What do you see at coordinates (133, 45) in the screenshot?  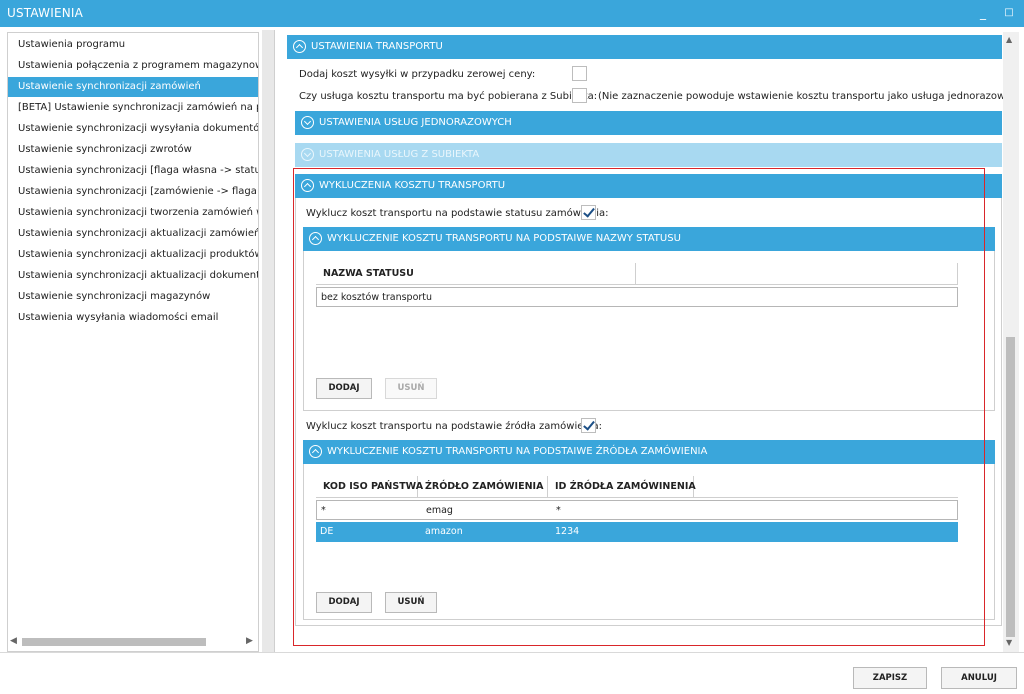 I see `nav-item-program: Ustawienia programu` at bounding box center [133, 45].